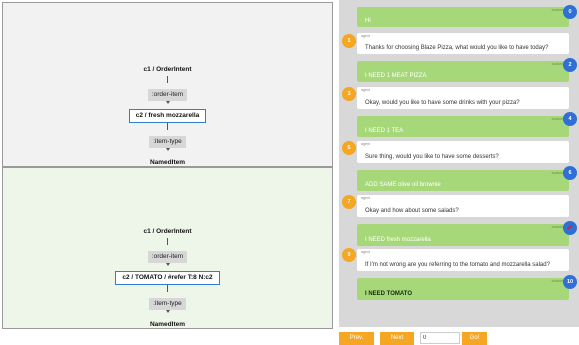 The width and height of the screenshot is (579, 345). What do you see at coordinates (463, 126) in the screenshot?
I see `chat-message-customer: customer I NEED 1 TEA` at bounding box center [463, 126].